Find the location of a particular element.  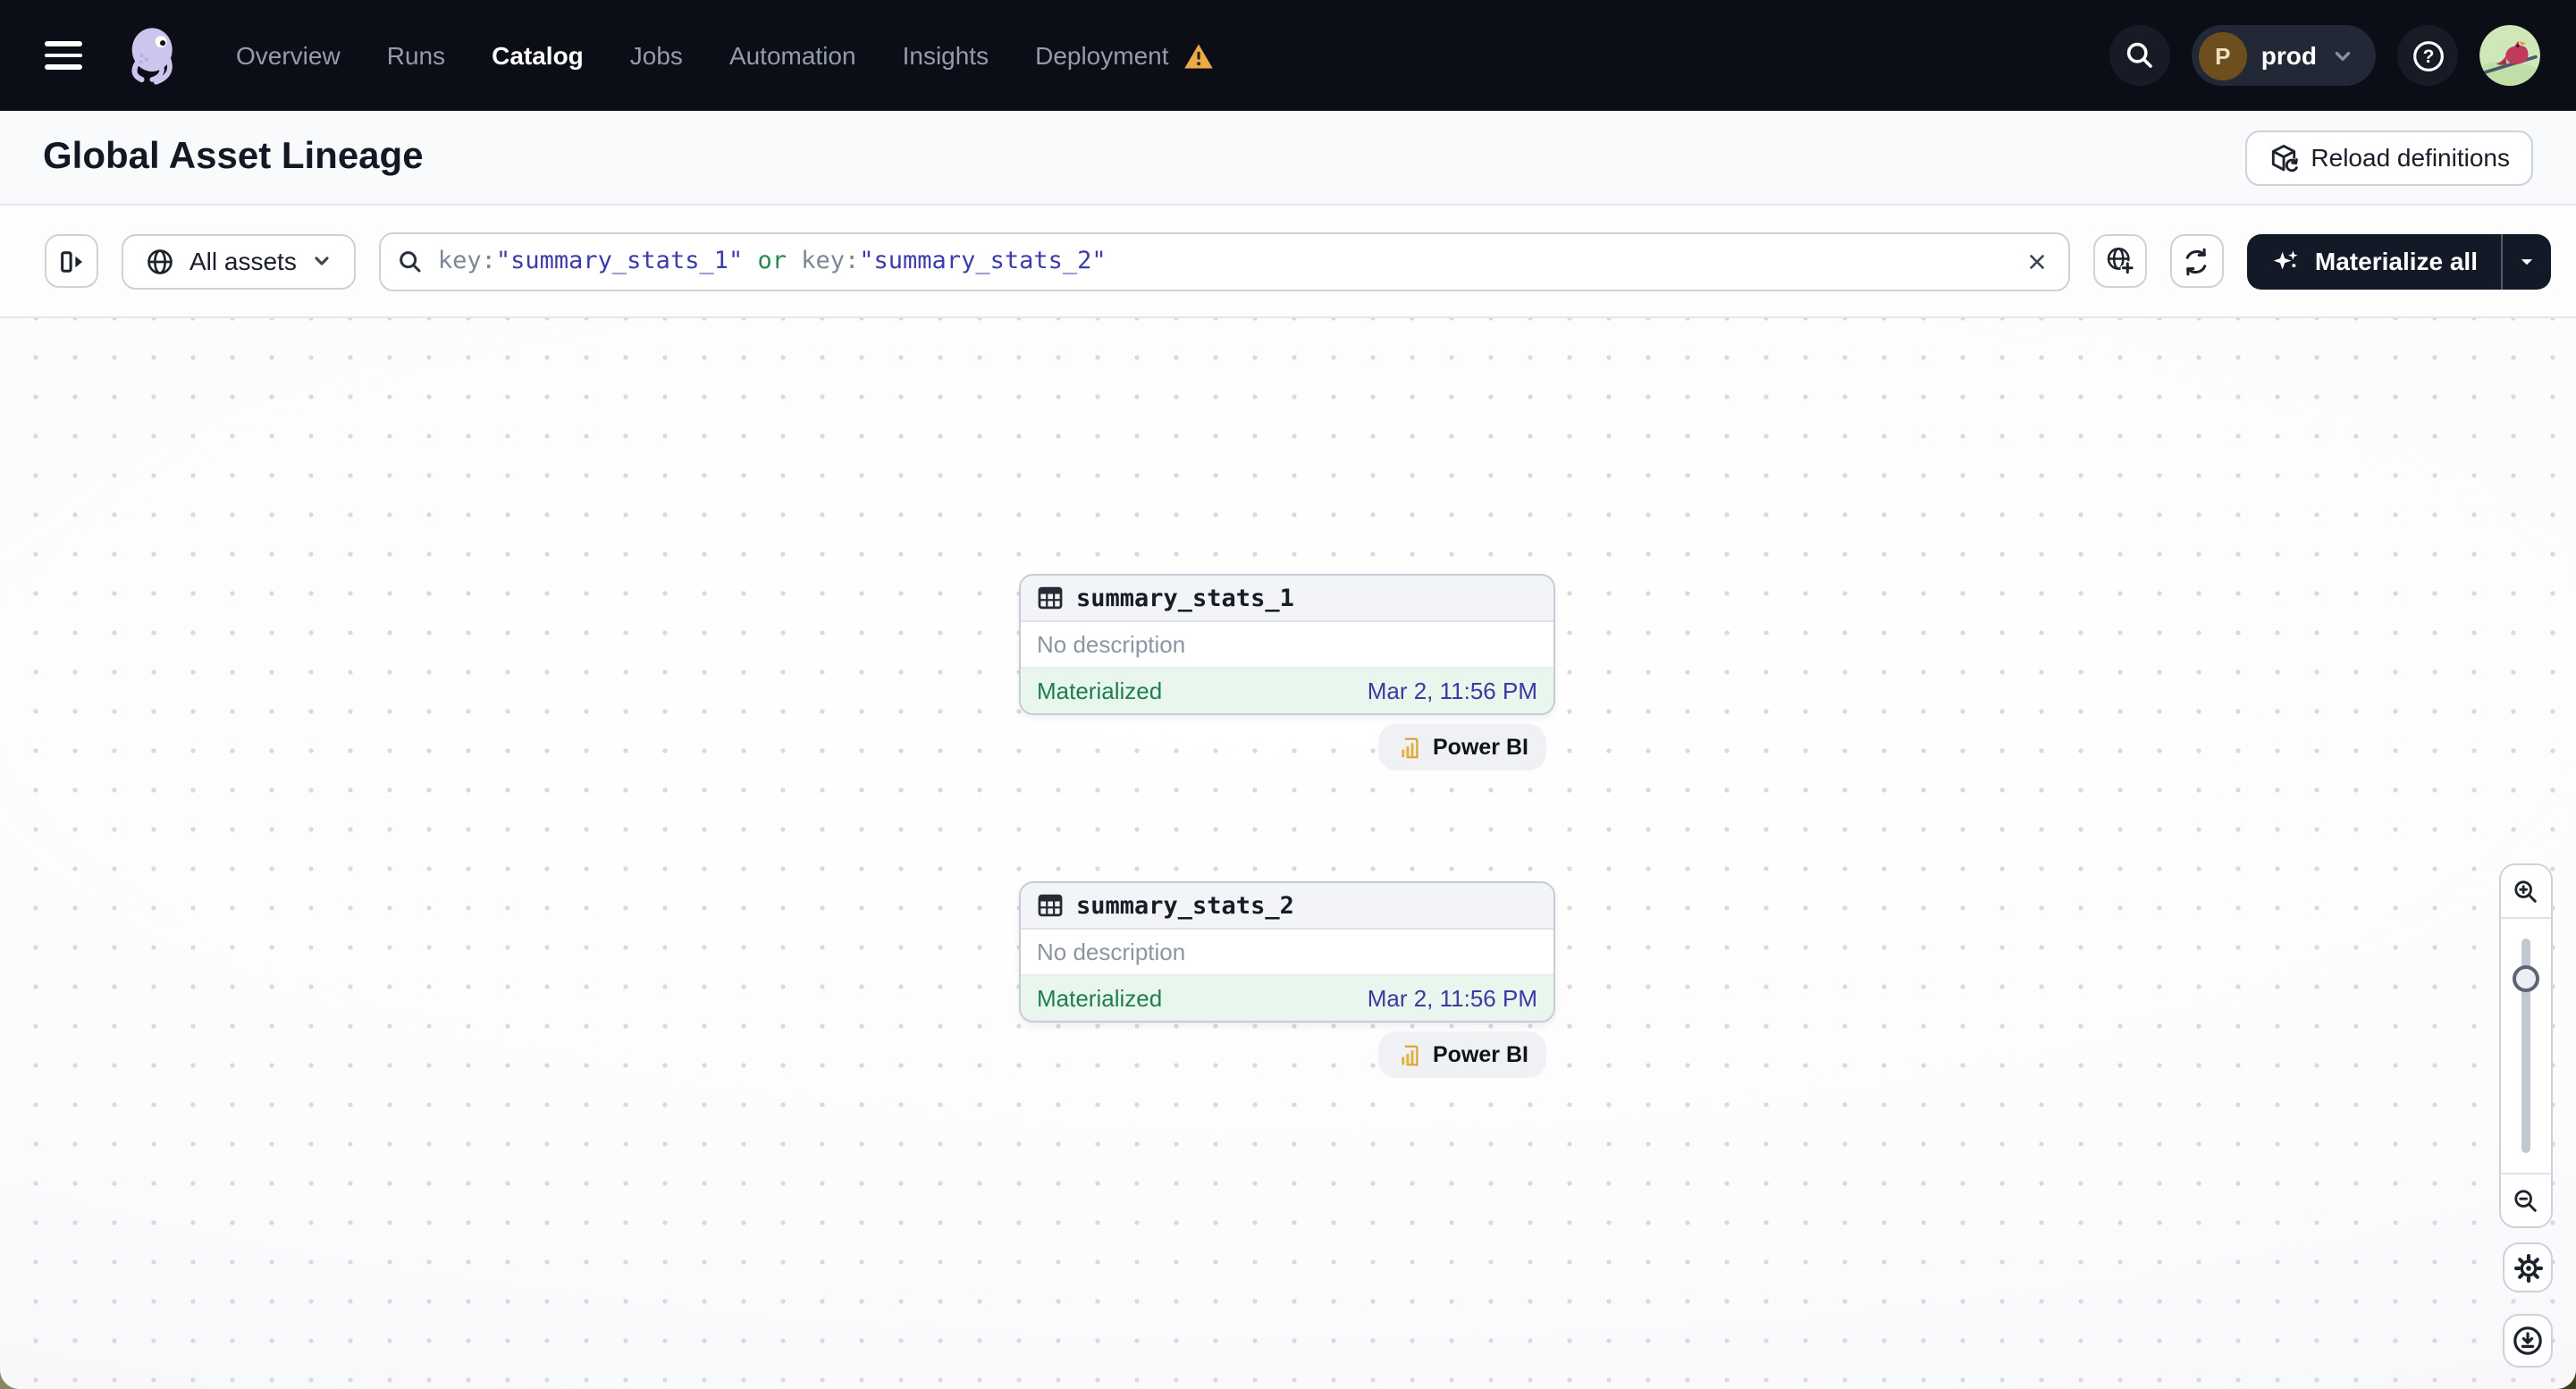

download-graph-button is located at coordinates (2528, 1341).